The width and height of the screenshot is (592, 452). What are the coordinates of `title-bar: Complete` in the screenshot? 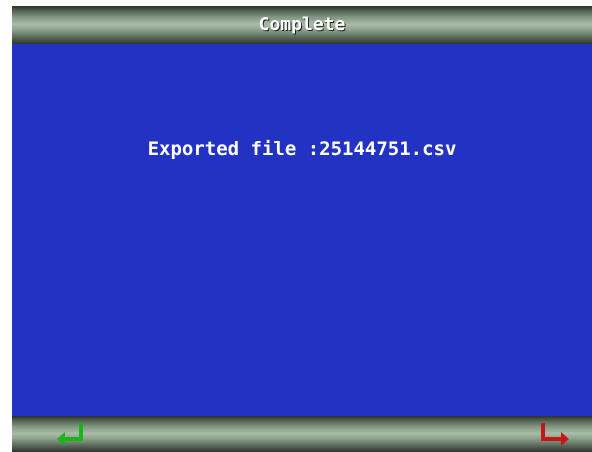 It's located at (302, 25).